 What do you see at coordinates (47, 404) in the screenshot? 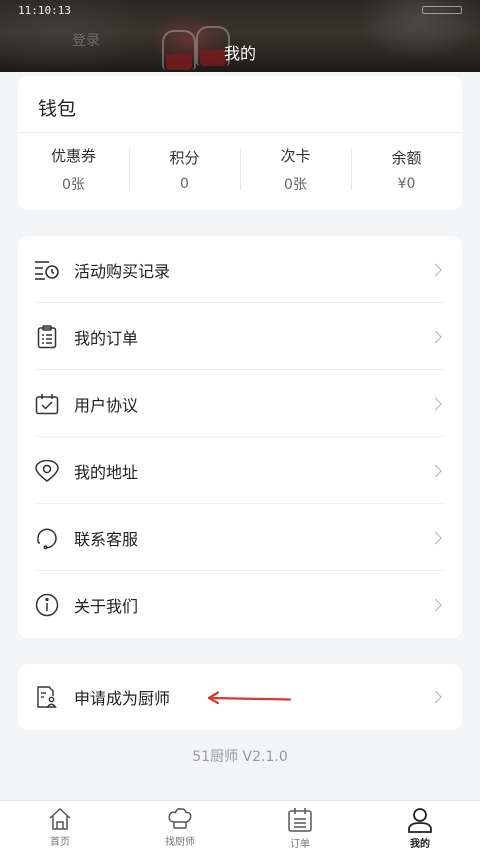
I see `agreement-icon` at bounding box center [47, 404].